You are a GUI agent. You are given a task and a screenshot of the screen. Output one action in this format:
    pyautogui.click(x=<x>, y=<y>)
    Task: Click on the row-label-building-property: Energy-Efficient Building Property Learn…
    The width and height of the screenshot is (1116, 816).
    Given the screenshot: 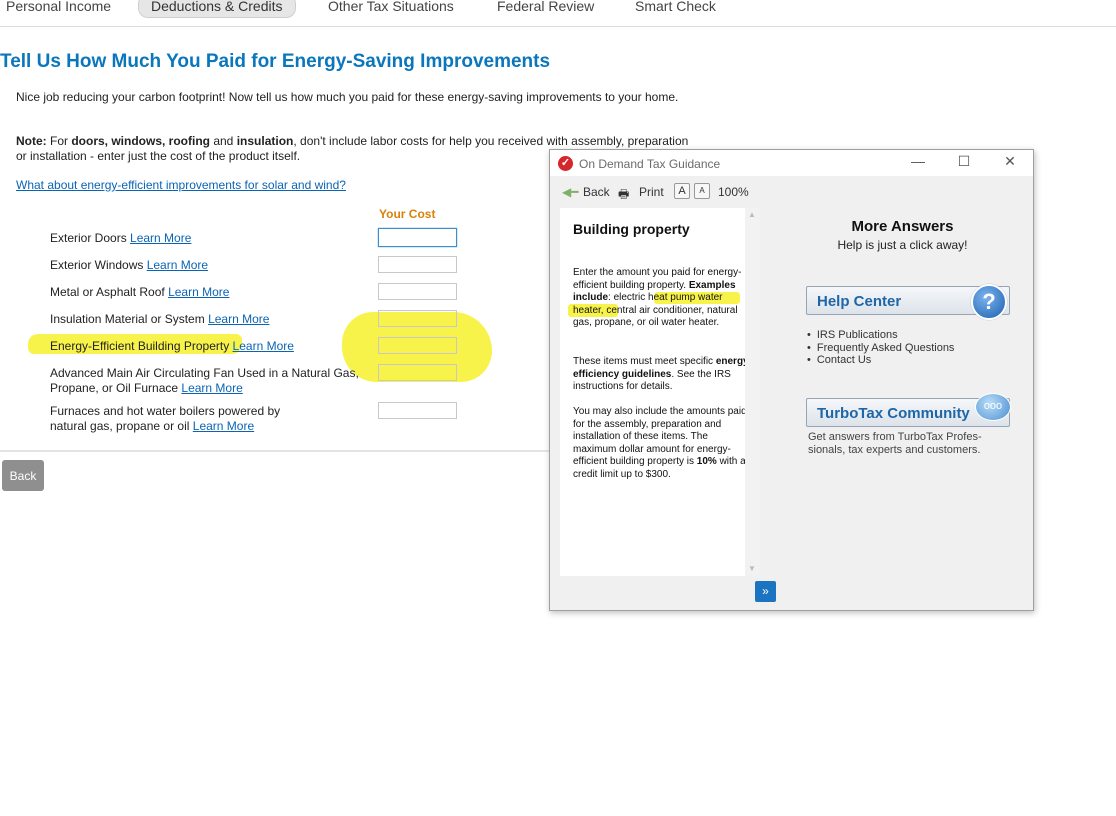 What is the action you would take?
    pyautogui.click(x=172, y=346)
    